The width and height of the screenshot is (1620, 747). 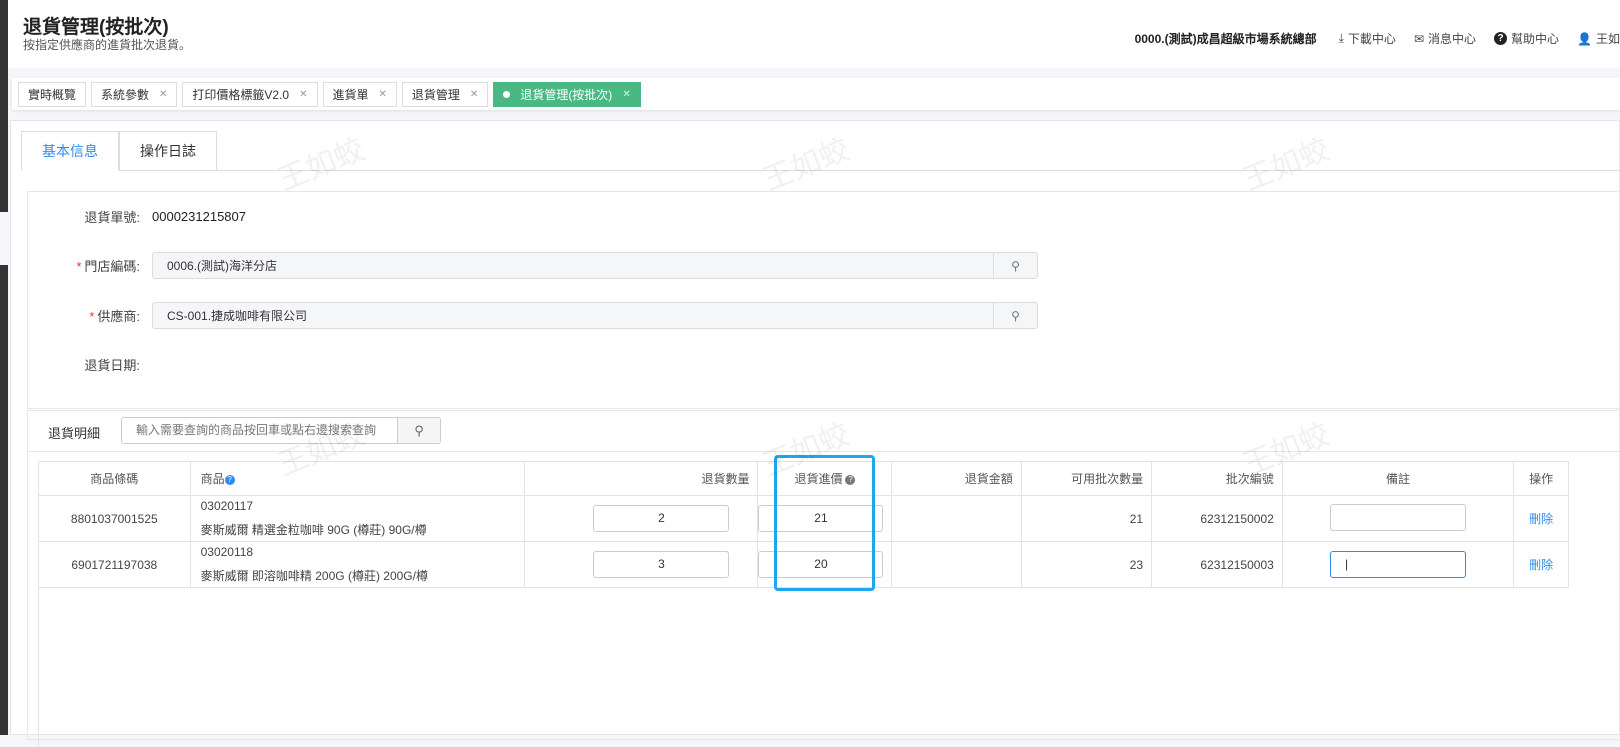 I want to click on supplier-field: CS-001.捷成咖啡有限公司 ⚲, so click(x=595, y=315).